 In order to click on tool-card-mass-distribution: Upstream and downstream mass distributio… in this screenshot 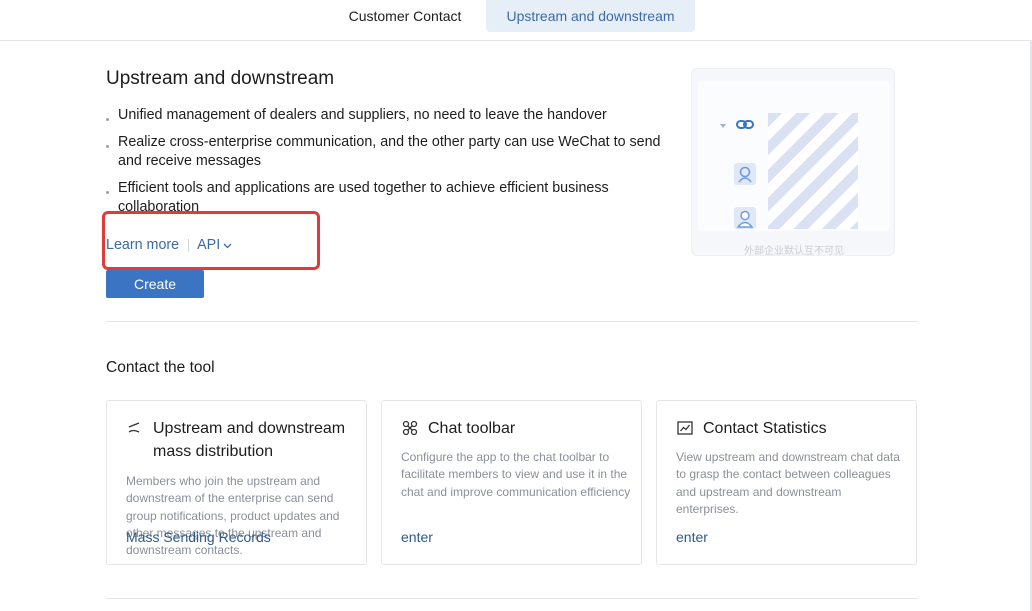, I will do `click(236, 482)`.